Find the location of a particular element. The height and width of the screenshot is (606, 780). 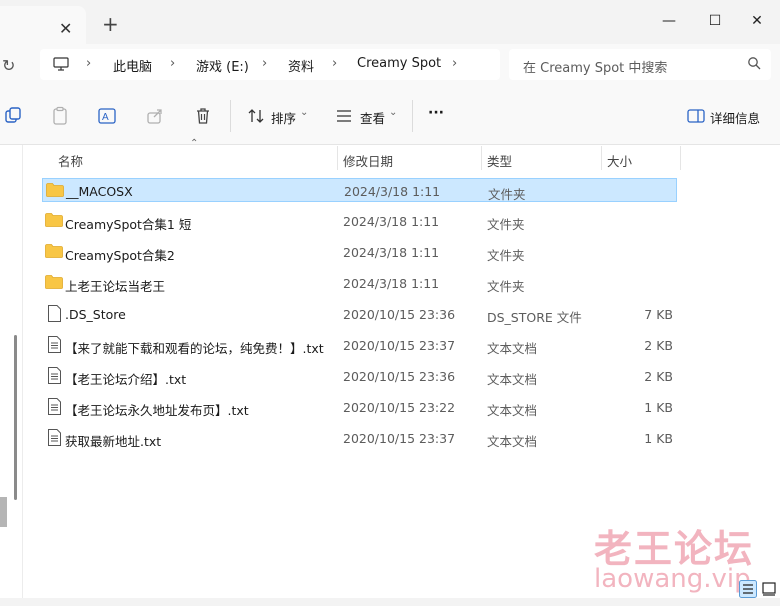

file-row: CreamySpot合集1 短 2024/3/18 1:11 文件夹 is located at coordinates (359, 221).